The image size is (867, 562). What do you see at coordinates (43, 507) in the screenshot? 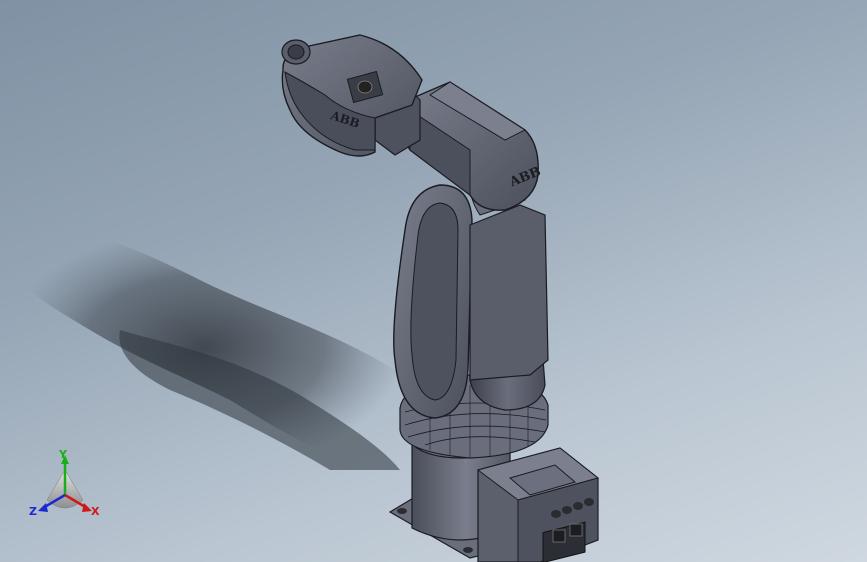
I see `z-axis-arrow` at bounding box center [43, 507].